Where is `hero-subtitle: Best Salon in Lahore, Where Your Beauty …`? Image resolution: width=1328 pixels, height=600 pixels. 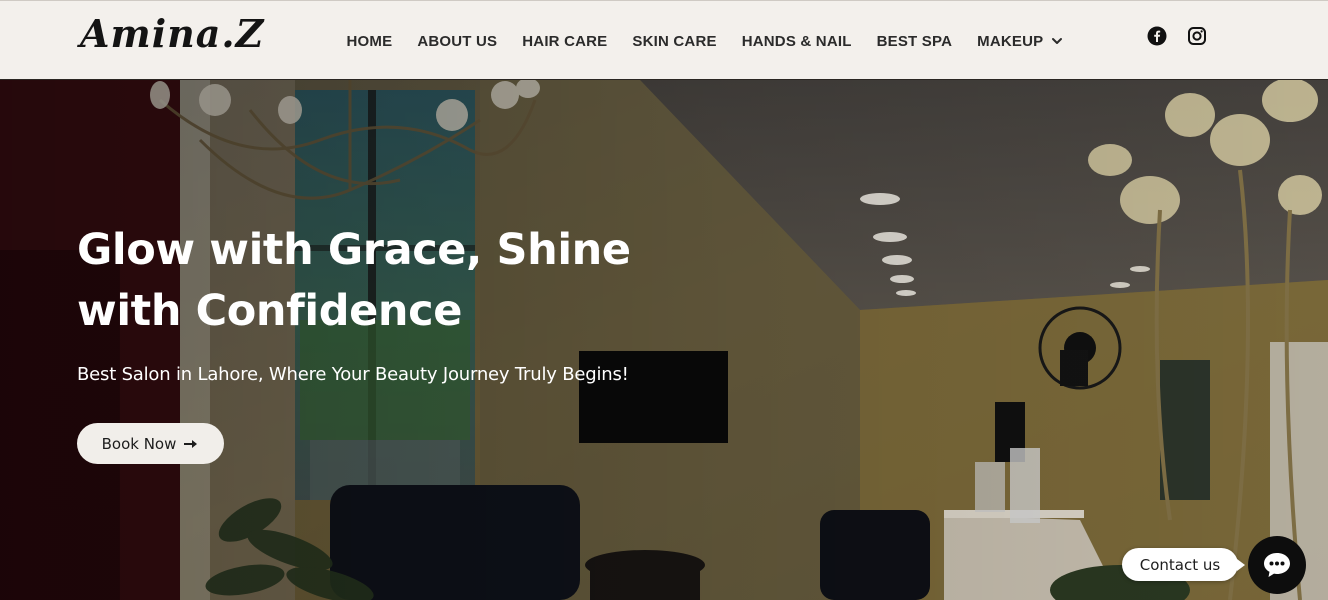 hero-subtitle: Best Salon in Lahore, Where Your Beauty … is located at coordinates (353, 374).